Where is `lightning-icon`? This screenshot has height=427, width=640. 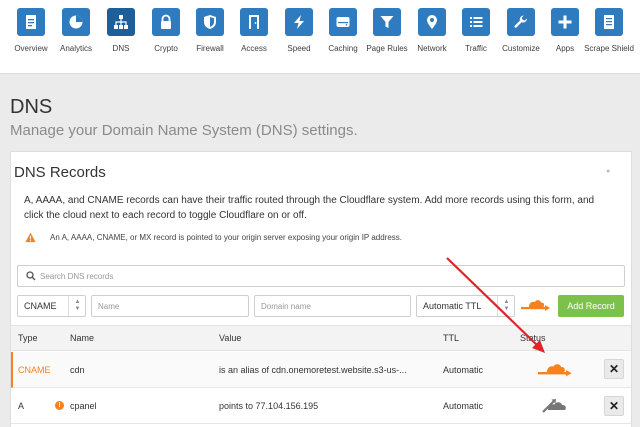 lightning-icon is located at coordinates (299, 22).